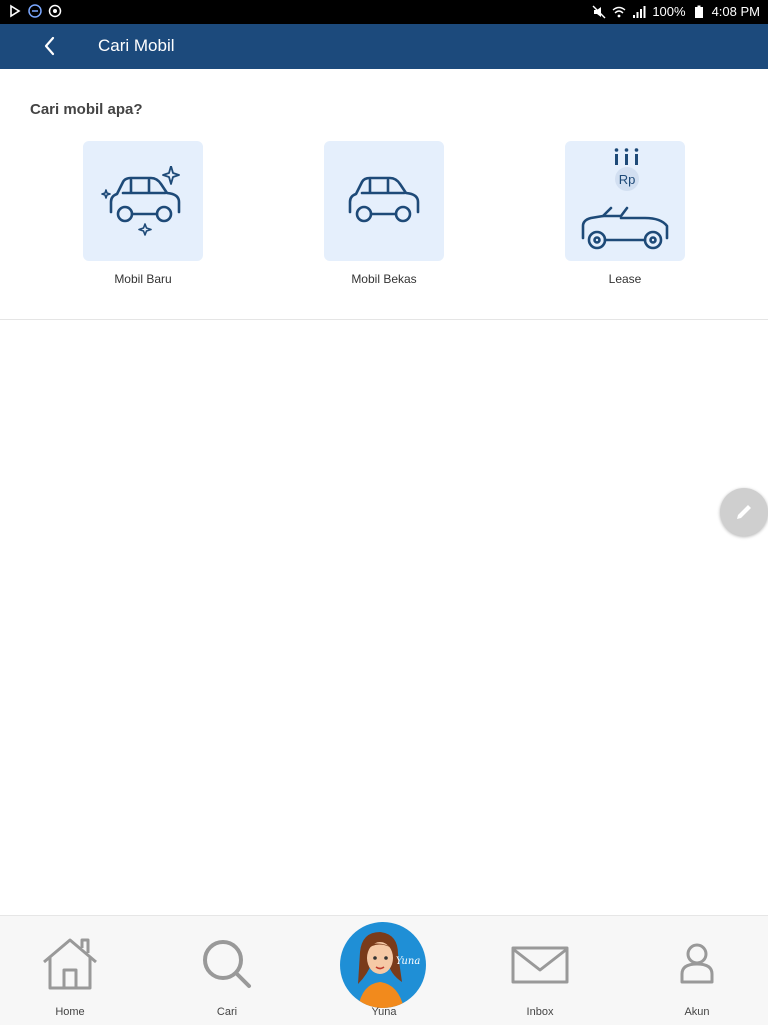 The width and height of the screenshot is (768, 1025). What do you see at coordinates (625, 279) in the screenshot?
I see `category-label: Lease` at bounding box center [625, 279].